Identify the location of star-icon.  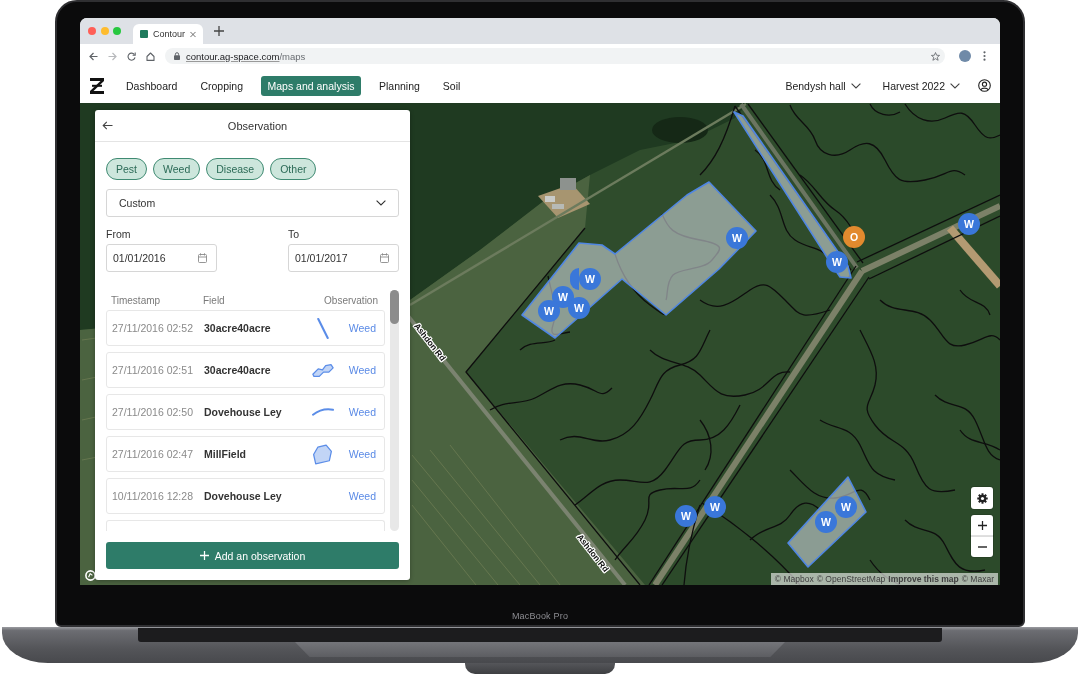
(935, 56).